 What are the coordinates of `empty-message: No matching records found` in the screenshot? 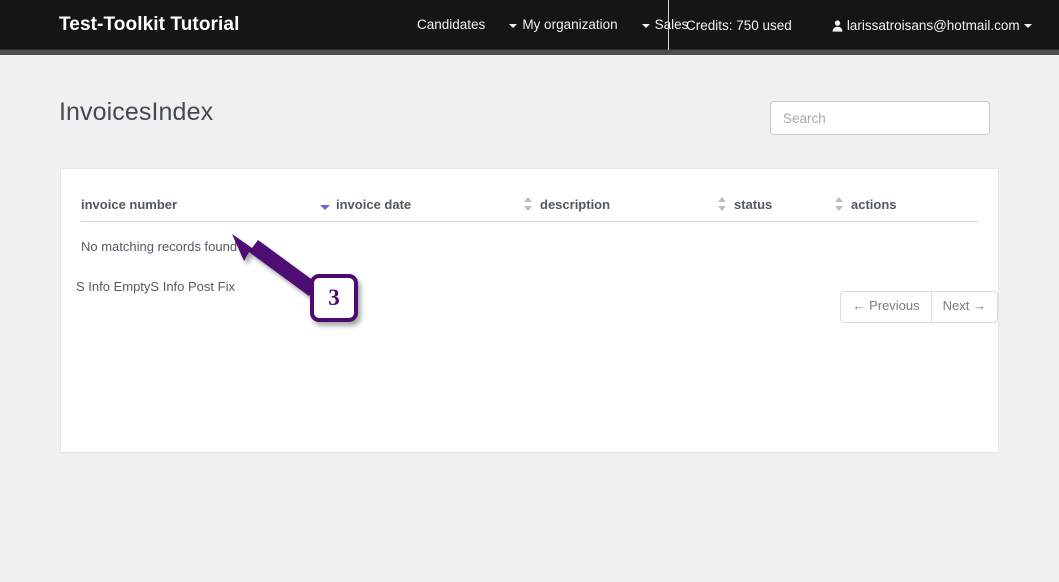 It's located at (159, 246).